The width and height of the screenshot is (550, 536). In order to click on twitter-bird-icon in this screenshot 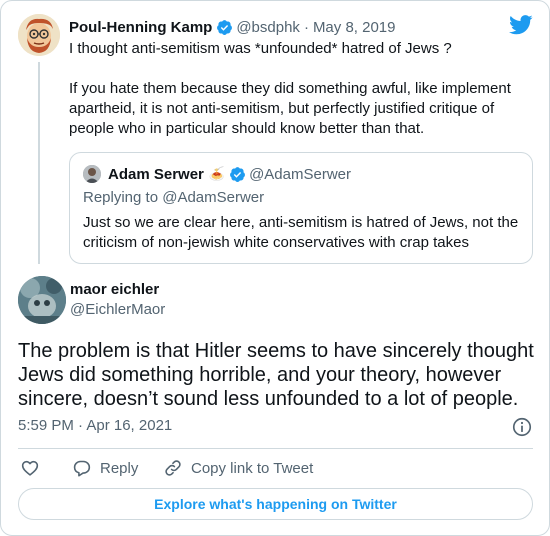, I will do `click(521, 25)`.